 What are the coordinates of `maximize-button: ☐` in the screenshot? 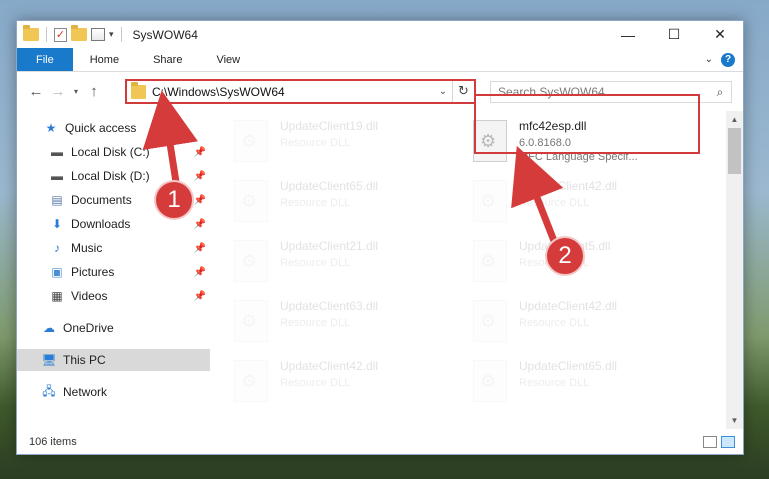 It's located at (674, 34).